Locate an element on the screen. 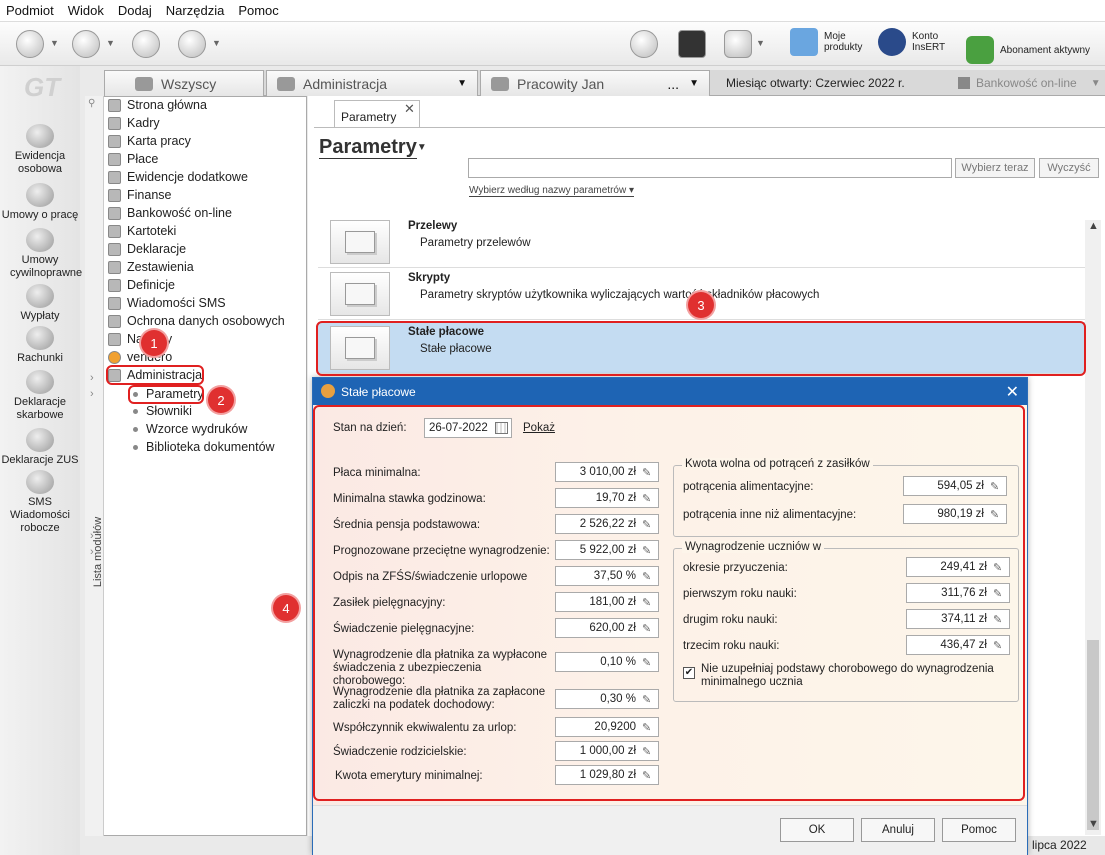 The image size is (1105, 855). tab-wszyscy: Wszyscy is located at coordinates (184, 83).